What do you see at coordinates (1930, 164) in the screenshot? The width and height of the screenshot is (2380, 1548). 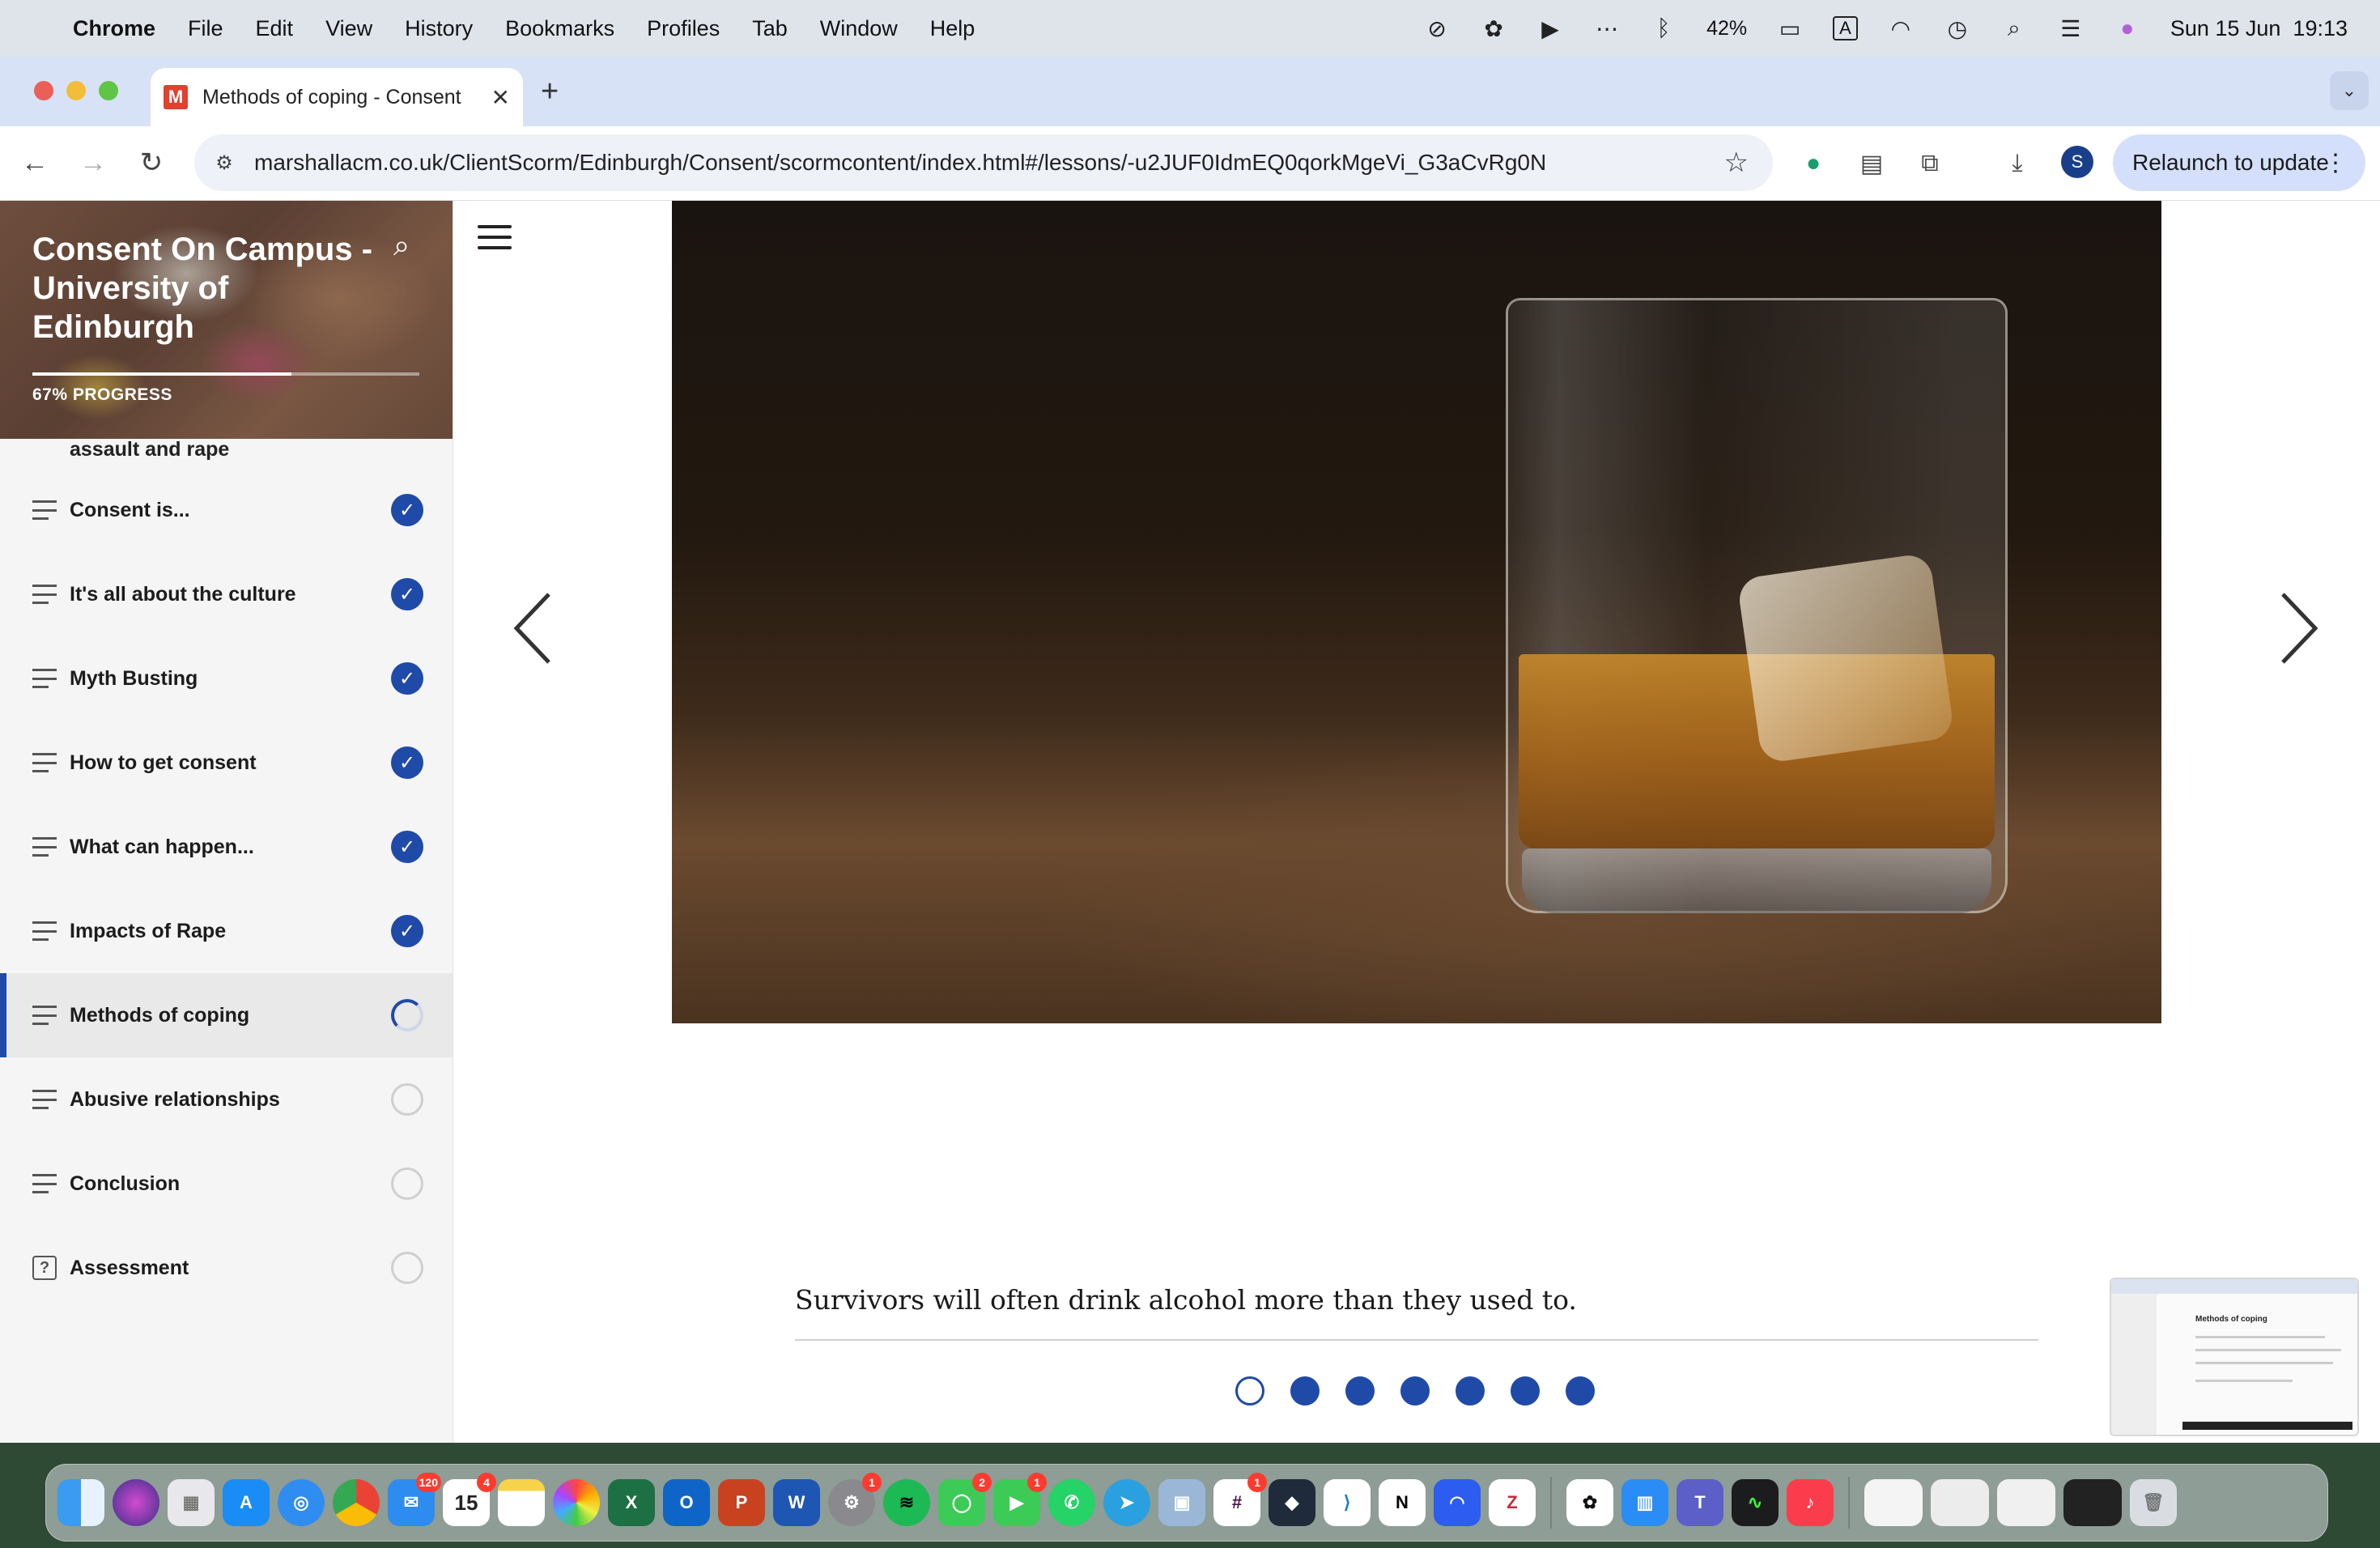 I see `extensions-puzzle-icon: ⧉` at bounding box center [1930, 164].